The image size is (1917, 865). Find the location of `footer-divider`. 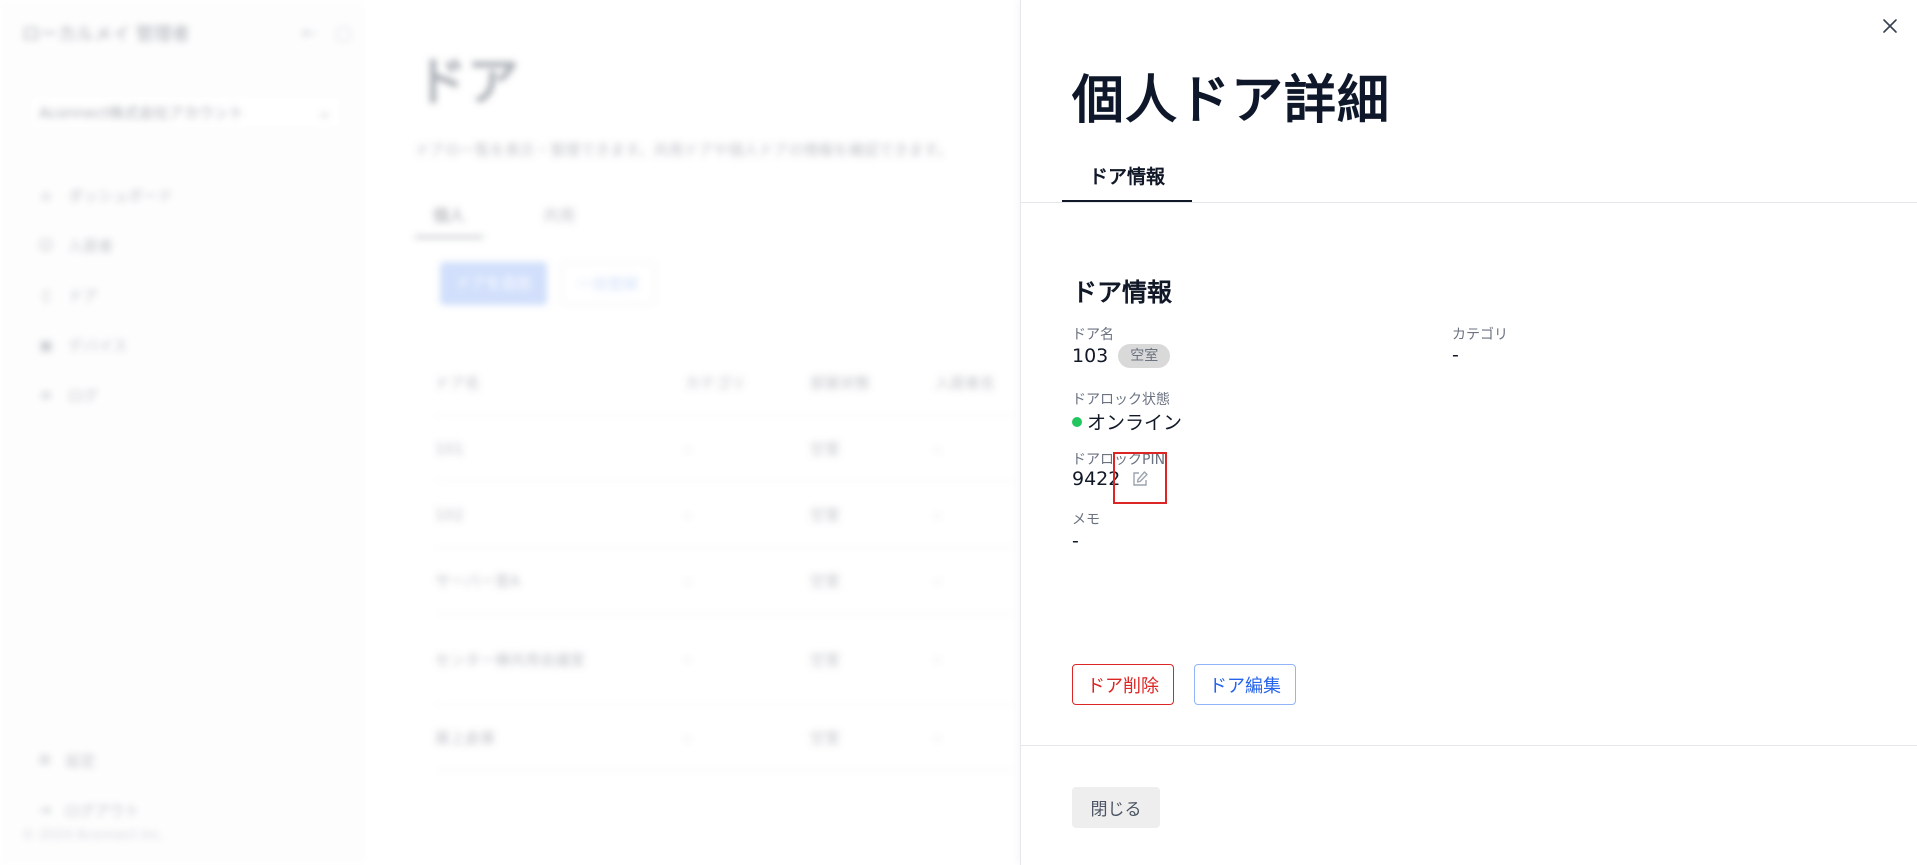

footer-divider is located at coordinates (1469, 745).